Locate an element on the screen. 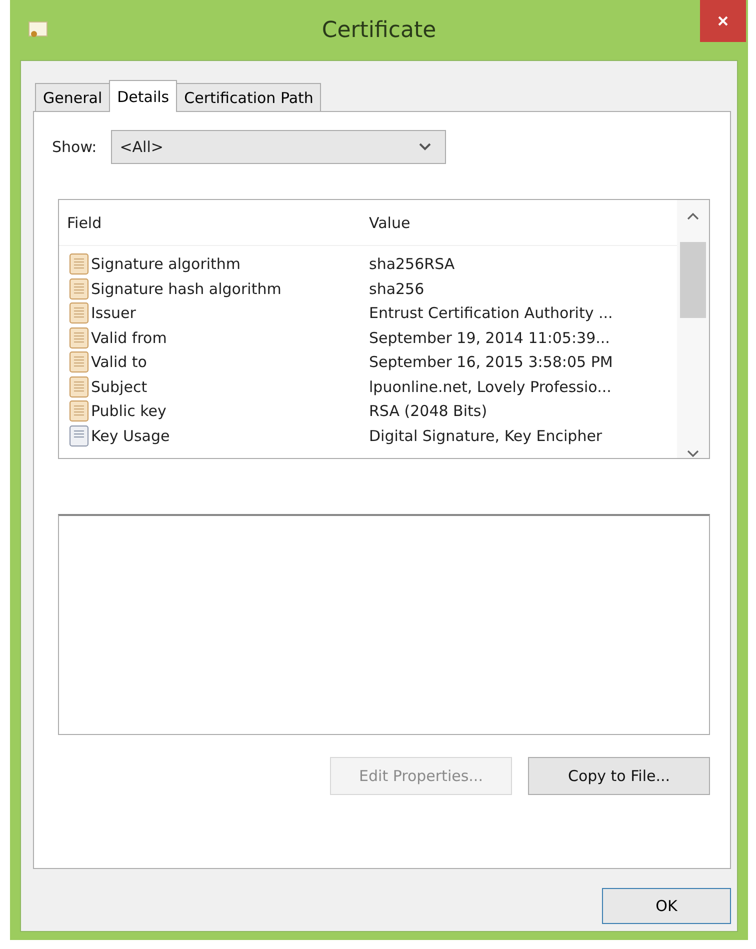 Image resolution: width=756 pixels, height=949 pixels. field-value: September 16, 2015 3:58:05 PM is located at coordinates (491, 362).